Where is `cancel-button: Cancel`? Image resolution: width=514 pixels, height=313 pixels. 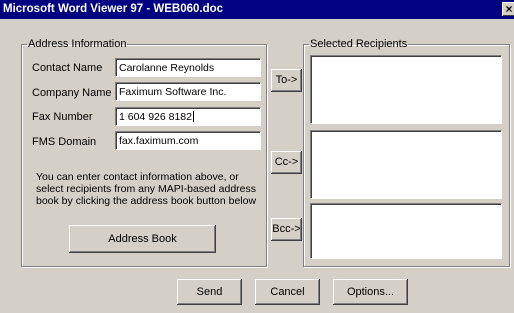
cancel-button: Cancel is located at coordinates (287, 292).